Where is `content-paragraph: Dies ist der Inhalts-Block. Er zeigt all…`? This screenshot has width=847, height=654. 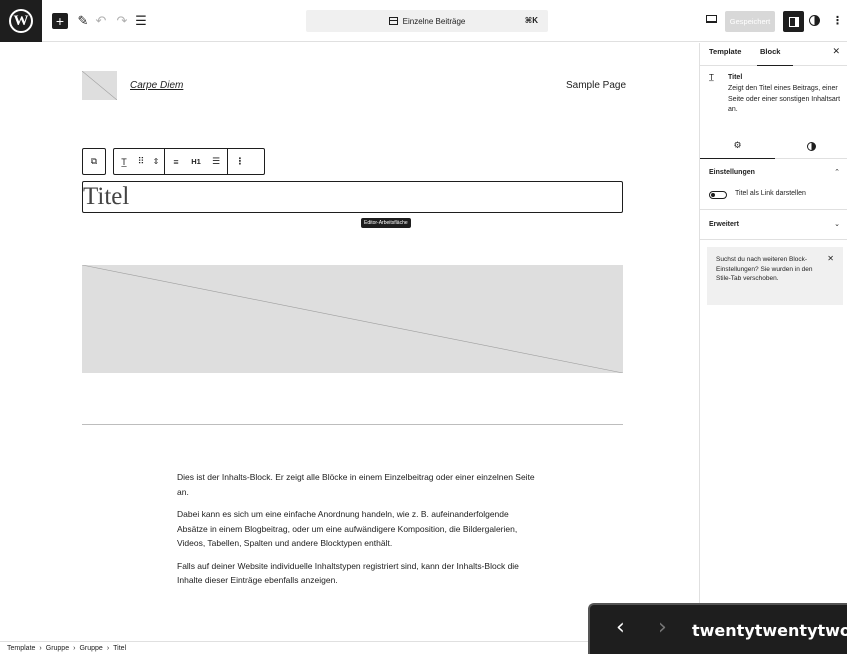 content-paragraph: Dies ist der Inhalts-Block. Er zeigt all… is located at coordinates (357, 484).